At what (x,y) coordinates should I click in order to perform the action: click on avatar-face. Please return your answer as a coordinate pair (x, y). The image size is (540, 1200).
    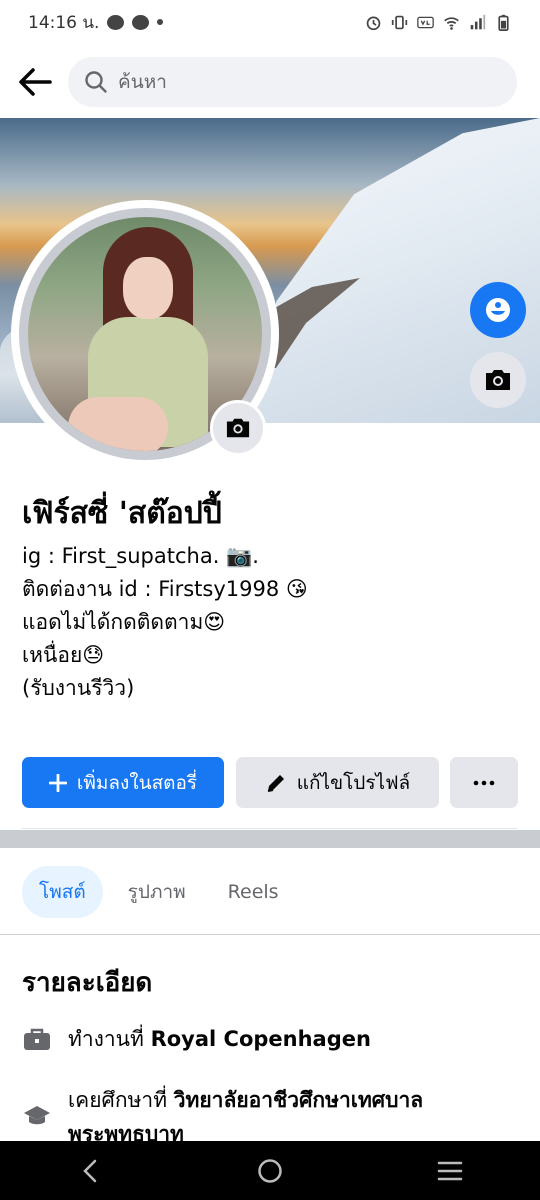
    Looking at the image, I should click on (148, 288).